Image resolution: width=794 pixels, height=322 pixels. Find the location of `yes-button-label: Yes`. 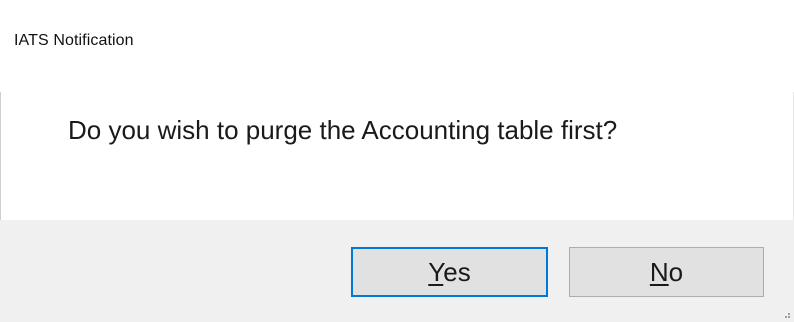

yes-button-label: Yes is located at coordinates (449, 272).